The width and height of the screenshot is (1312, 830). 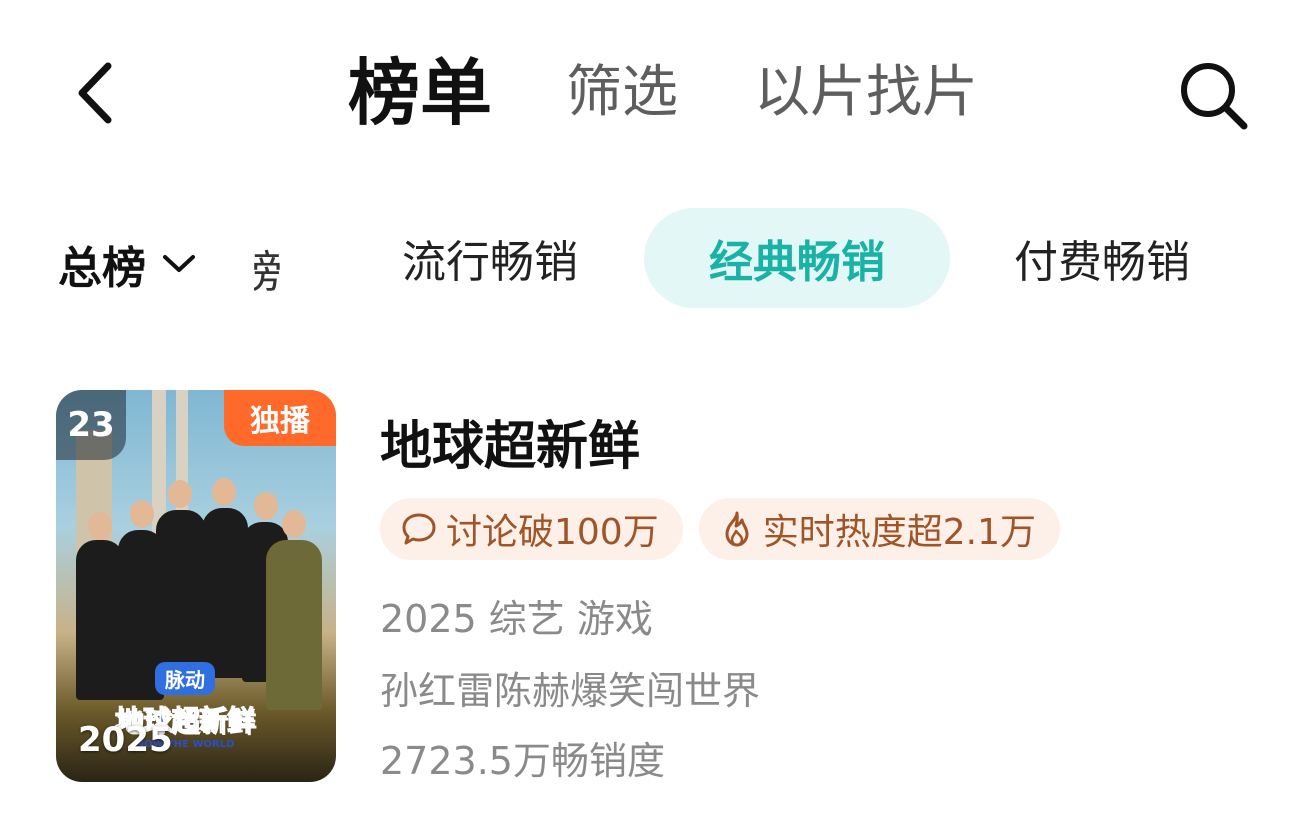 What do you see at coordinates (516, 619) in the screenshot?
I see `item-meta: 2025 综艺 游戏` at bounding box center [516, 619].